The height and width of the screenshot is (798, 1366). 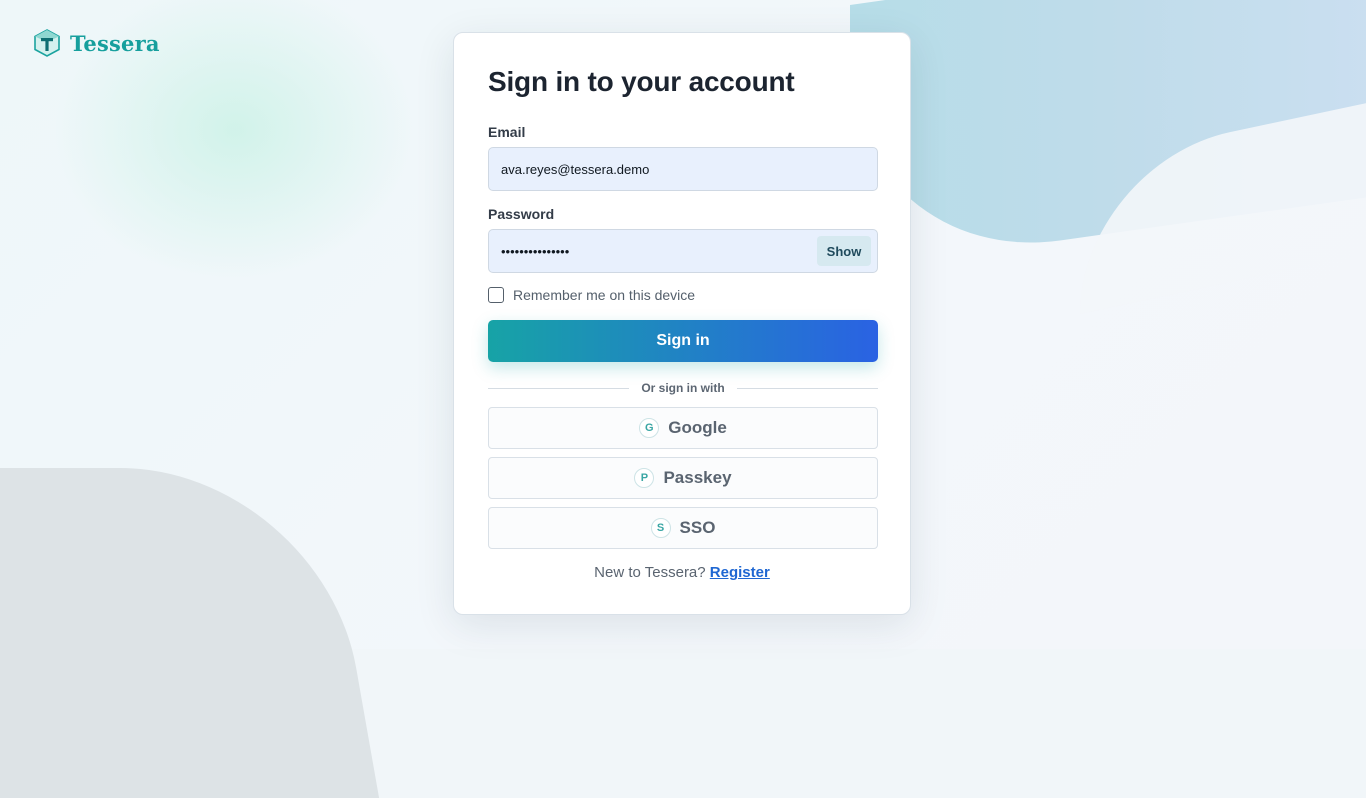 What do you see at coordinates (559, 388) in the screenshot?
I see `divider-line-left` at bounding box center [559, 388].